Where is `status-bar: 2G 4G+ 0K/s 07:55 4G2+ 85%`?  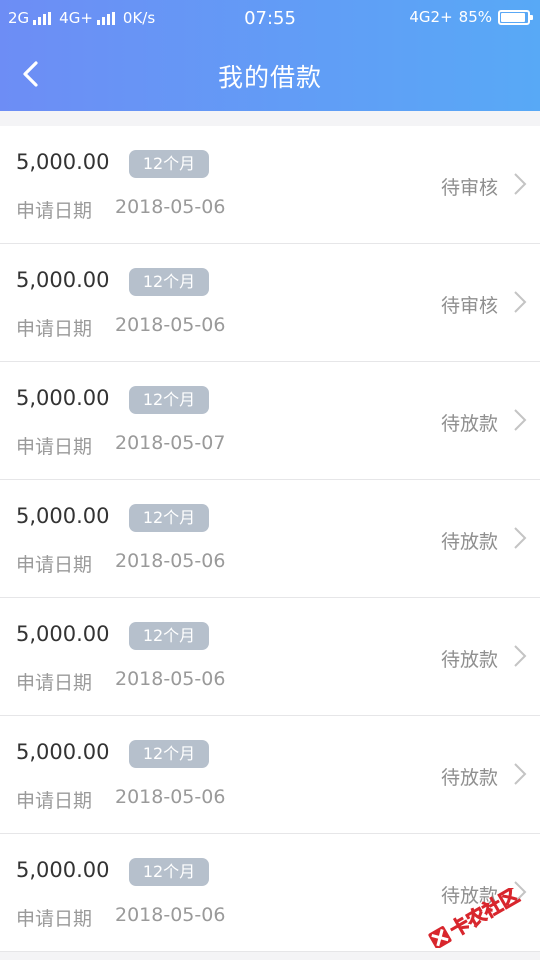 status-bar: 2G 4G+ 0K/s 07:55 4G2+ 85% is located at coordinates (270, 18).